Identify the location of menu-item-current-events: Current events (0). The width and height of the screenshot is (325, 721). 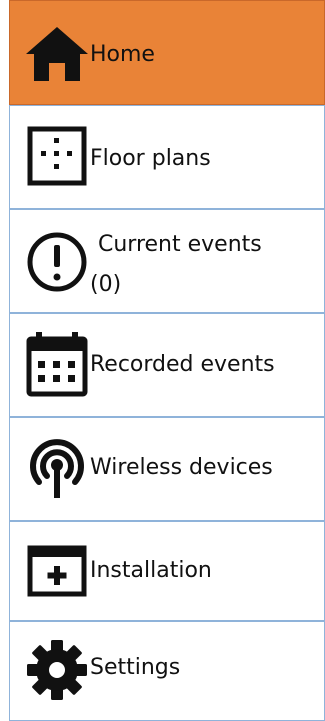
(167, 261).